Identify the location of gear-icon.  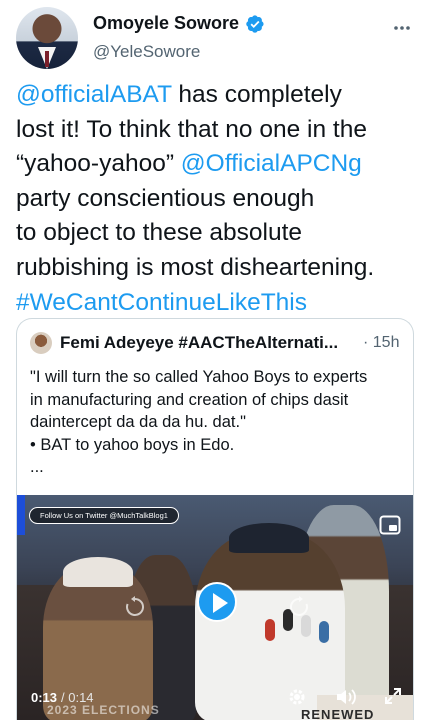
(297, 697).